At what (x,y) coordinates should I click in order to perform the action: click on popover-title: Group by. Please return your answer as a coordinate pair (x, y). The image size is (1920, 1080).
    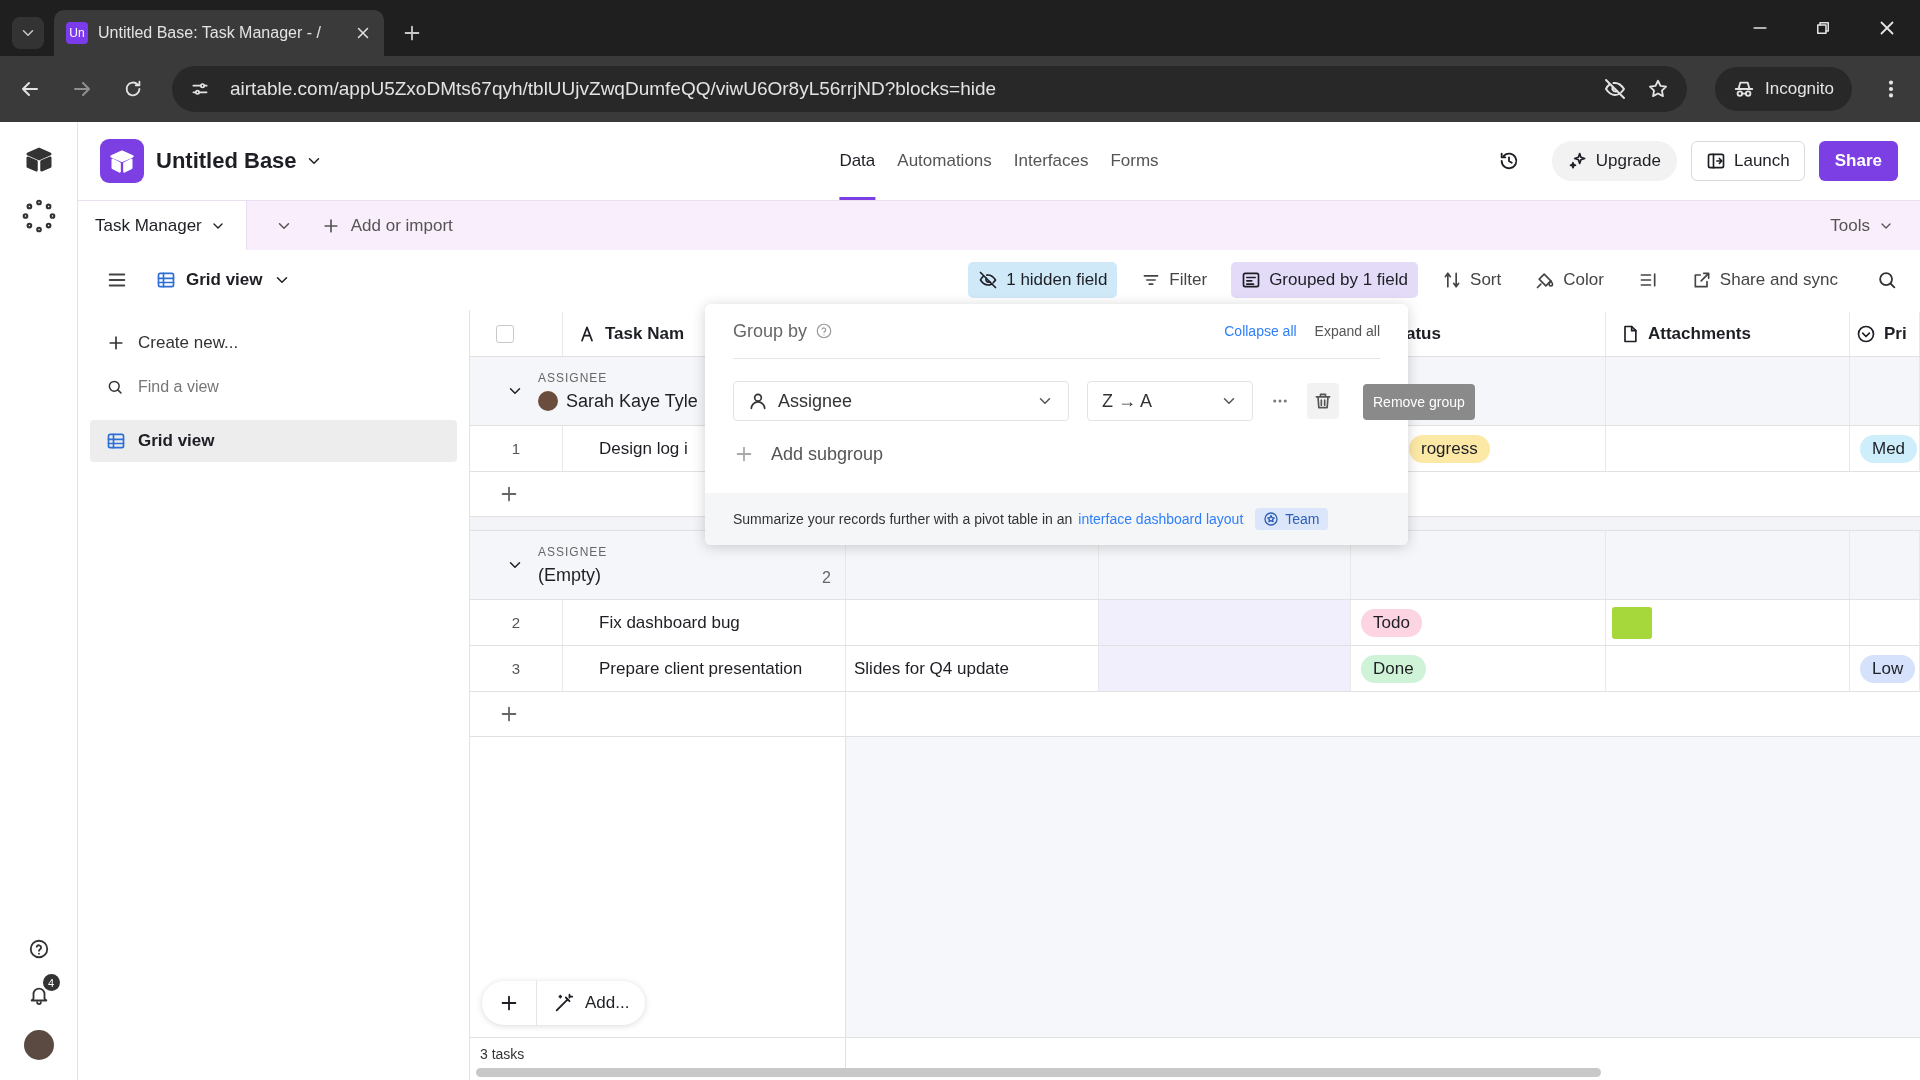
    Looking at the image, I should click on (770, 331).